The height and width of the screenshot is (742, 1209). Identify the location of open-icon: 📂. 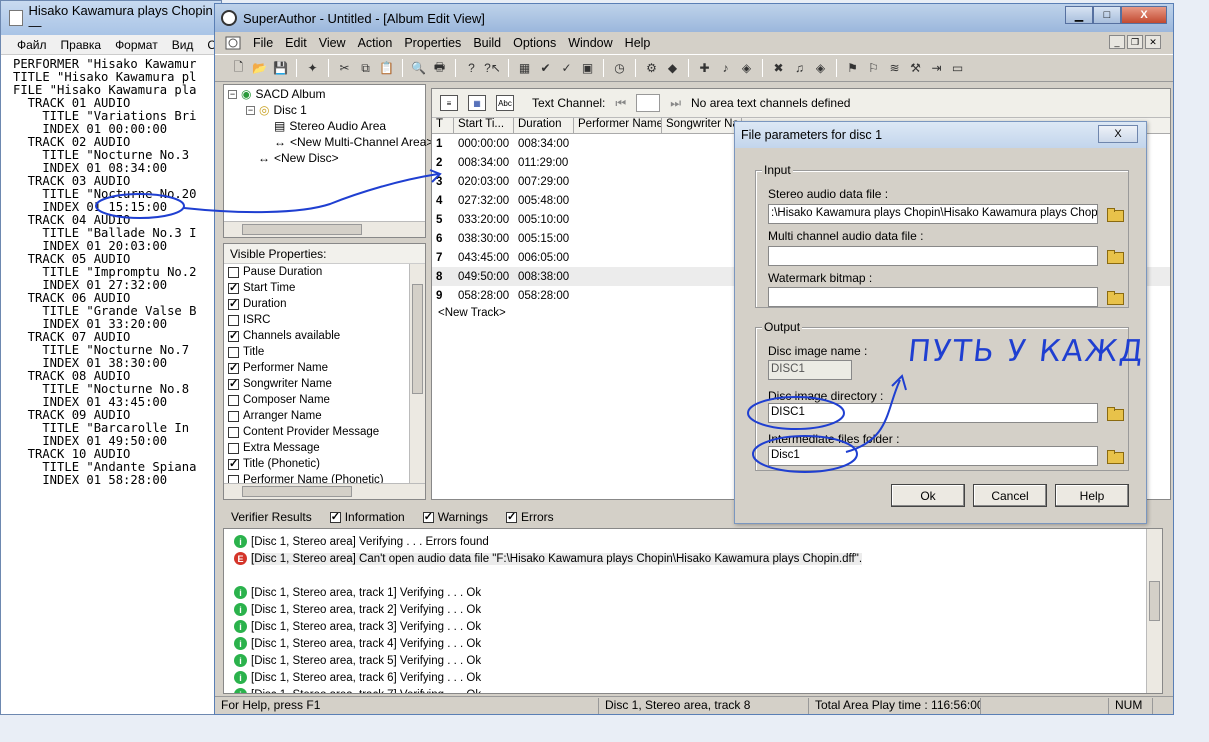
(259, 68).